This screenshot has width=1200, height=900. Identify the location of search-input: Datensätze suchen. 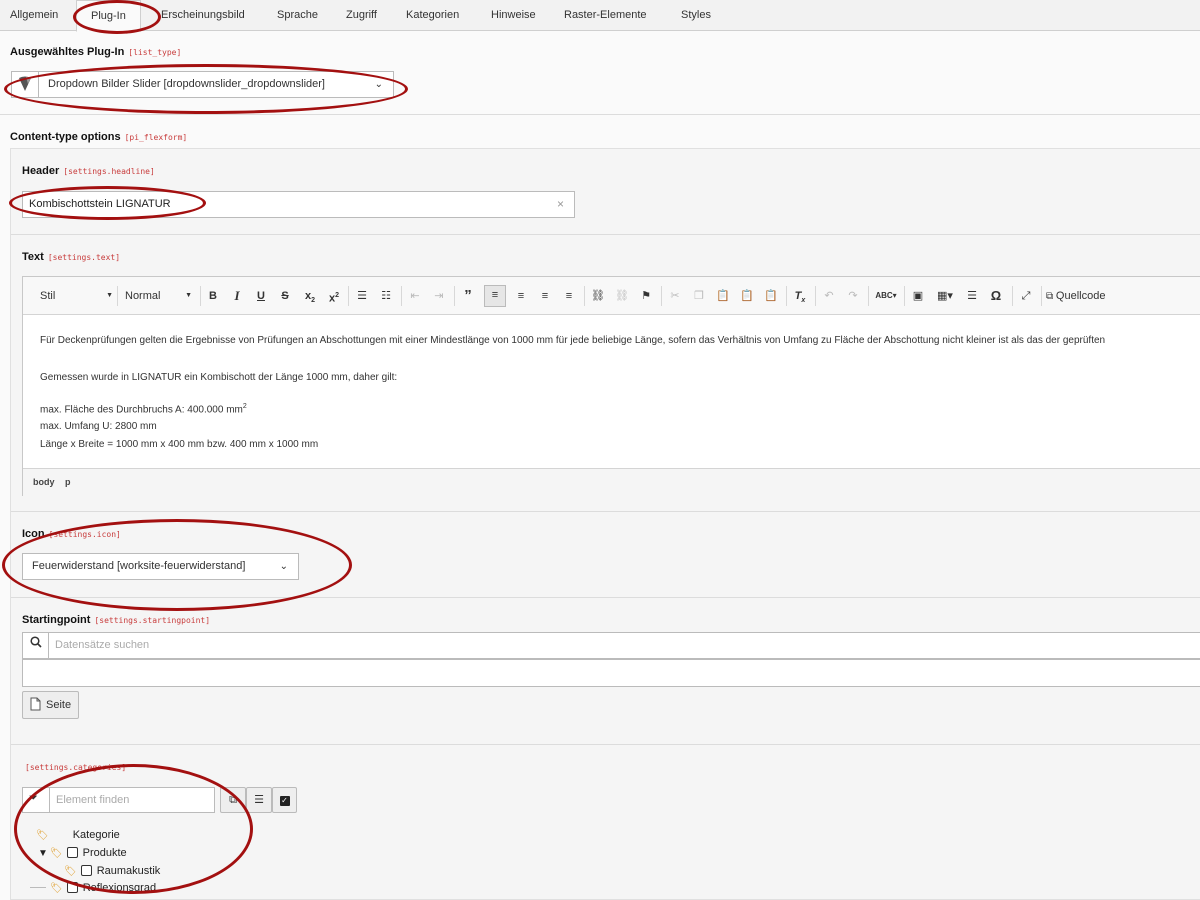
(102, 645).